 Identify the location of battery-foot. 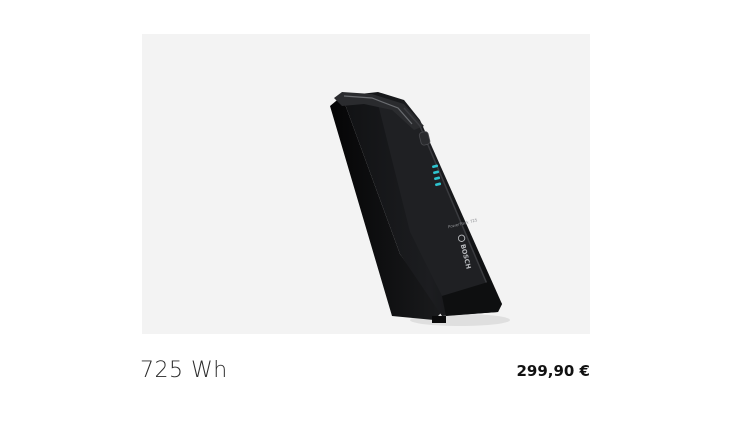
(439, 319).